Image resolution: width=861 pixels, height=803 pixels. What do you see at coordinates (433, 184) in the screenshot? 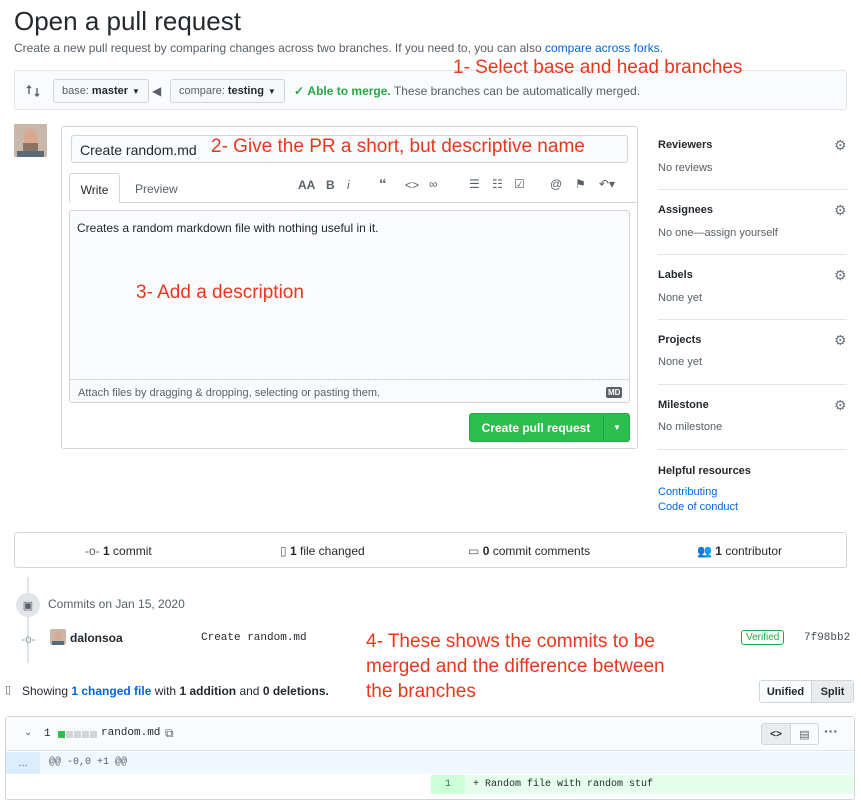
I see `link-icon: ∞` at bounding box center [433, 184].